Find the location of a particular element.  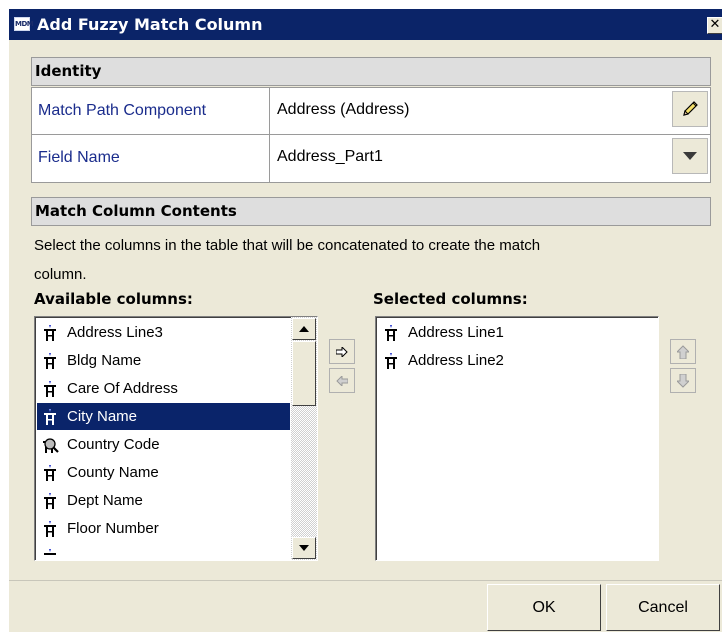

available-item-label: City Name is located at coordinates (102, 416).